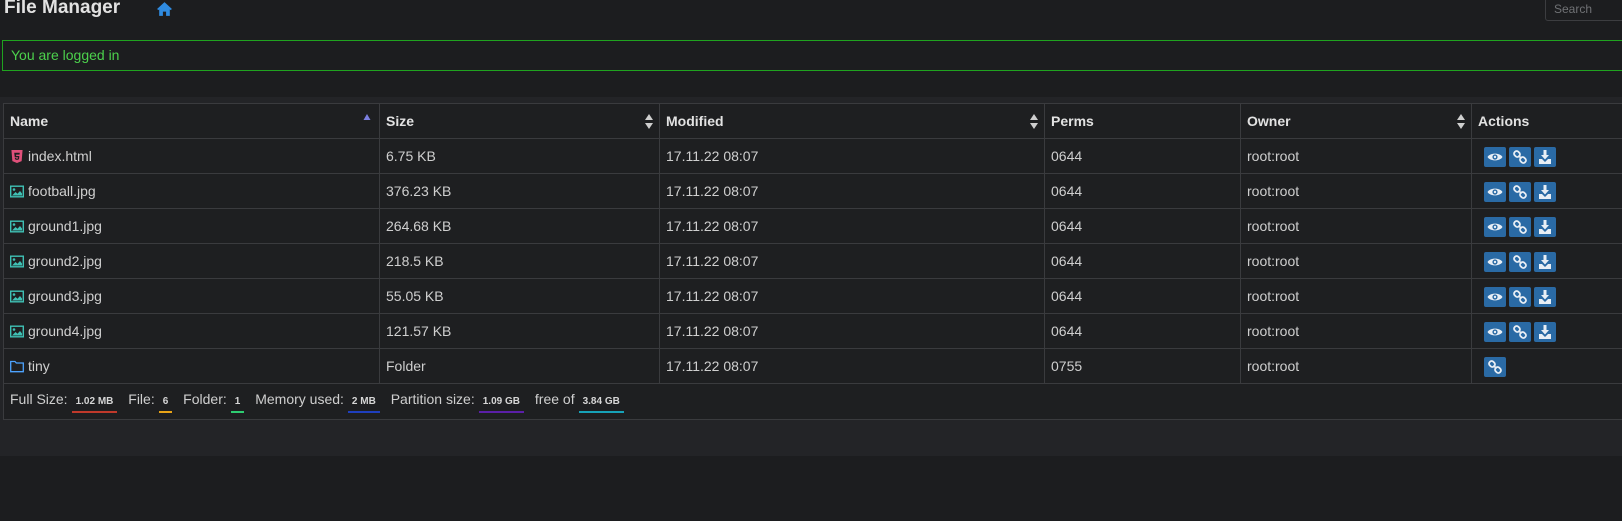  Describe the element at coordinates (94, 403) in the screenshot. I see `full-size-badge: 1.02 MB` at that location.